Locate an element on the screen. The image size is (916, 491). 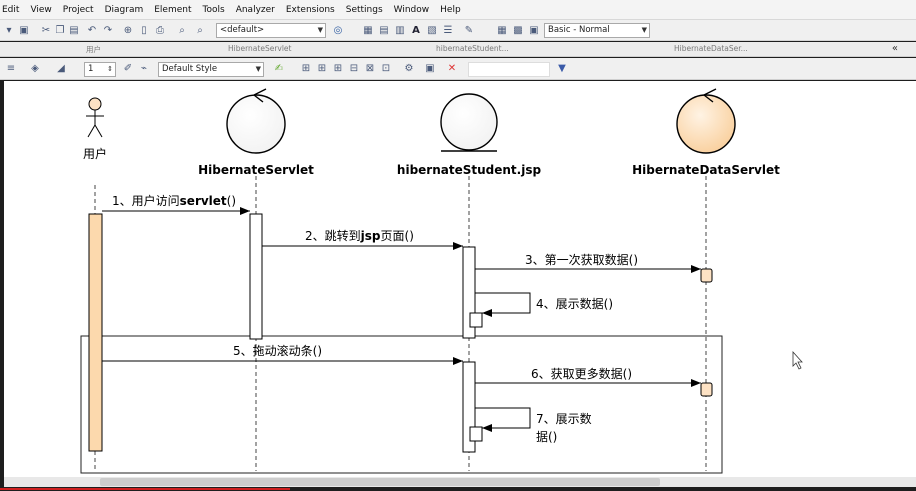
align-icon: ▤ is located at coordinates (384, 30).